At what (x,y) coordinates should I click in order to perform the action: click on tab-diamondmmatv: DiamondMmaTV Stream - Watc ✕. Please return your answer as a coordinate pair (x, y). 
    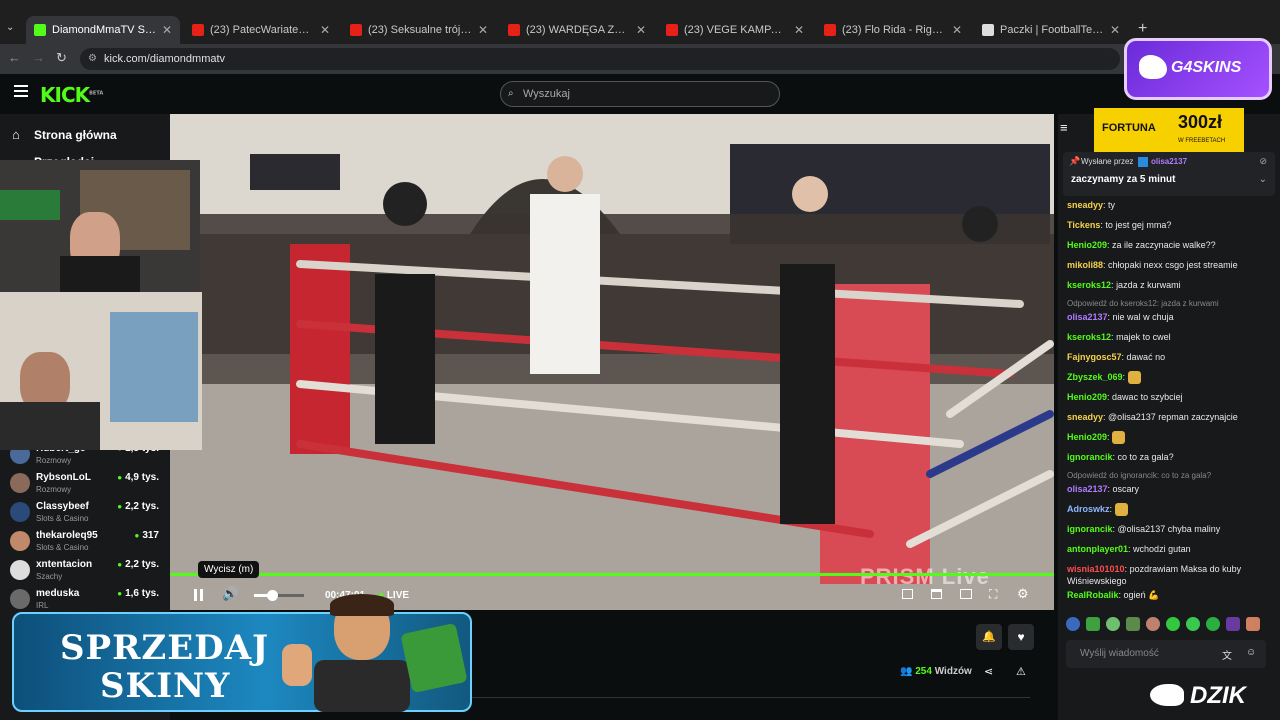
    Looking at the image, I should click on (103, 30).